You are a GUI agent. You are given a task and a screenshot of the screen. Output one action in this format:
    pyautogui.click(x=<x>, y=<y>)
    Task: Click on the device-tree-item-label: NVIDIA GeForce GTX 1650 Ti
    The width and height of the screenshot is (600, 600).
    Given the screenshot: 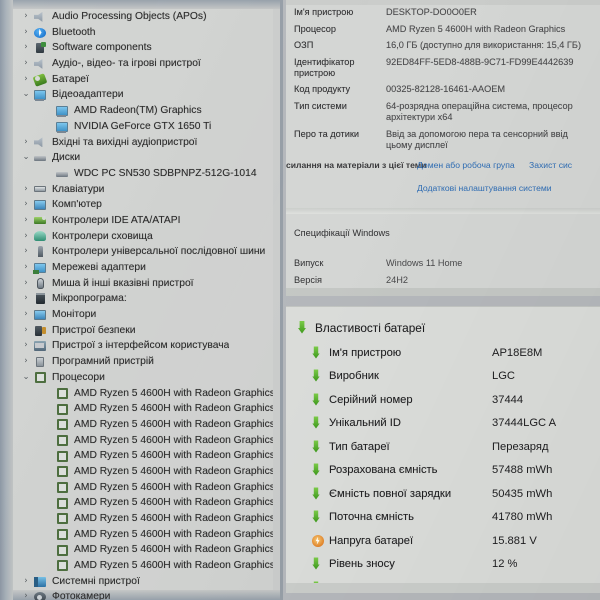 What is the action you would take?
    pyautogui.click(x=143, y=126)
    